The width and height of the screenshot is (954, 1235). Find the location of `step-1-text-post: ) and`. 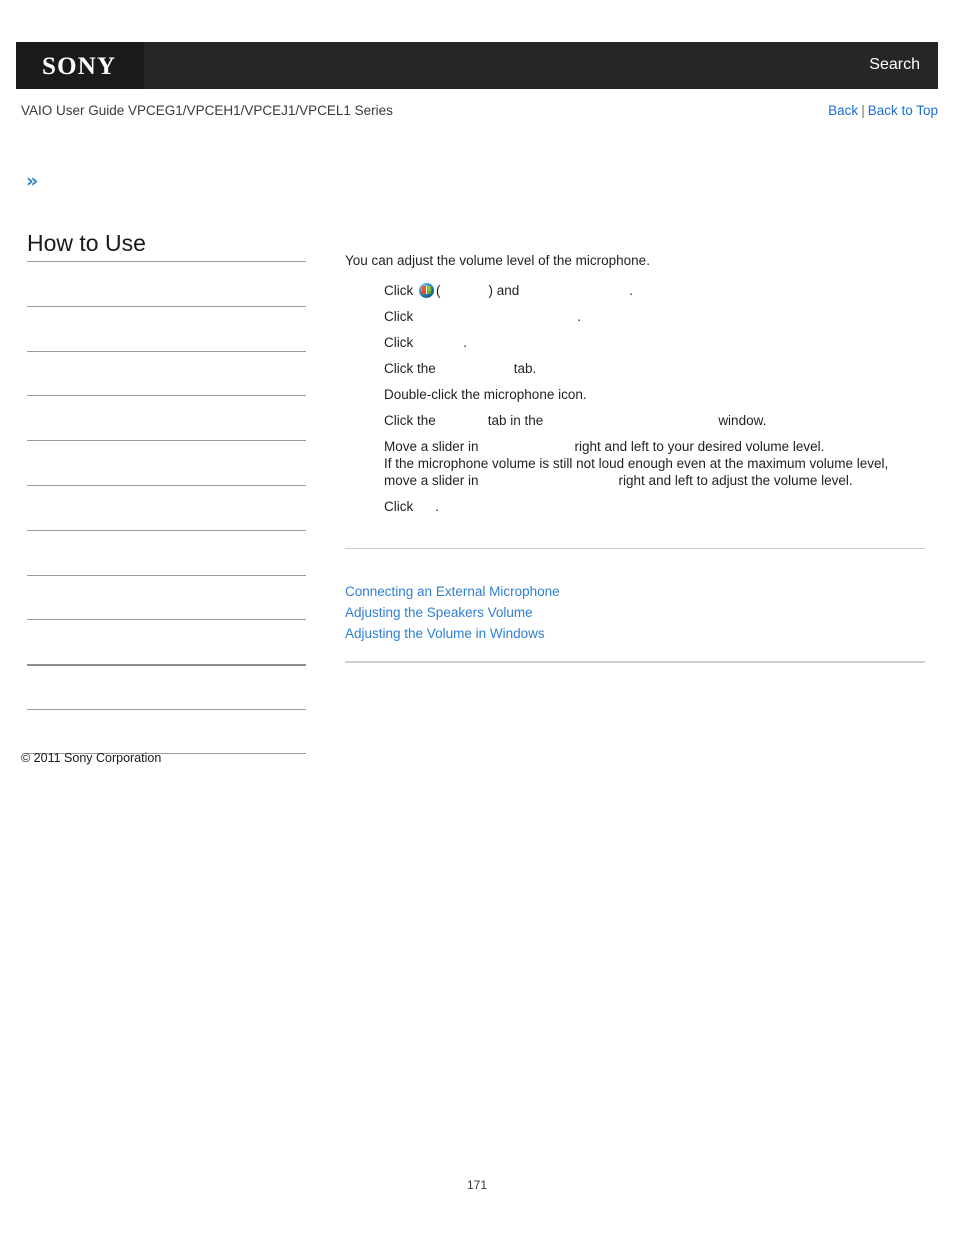

step-1-text-post: ) and is located at coordinates (504, 290).